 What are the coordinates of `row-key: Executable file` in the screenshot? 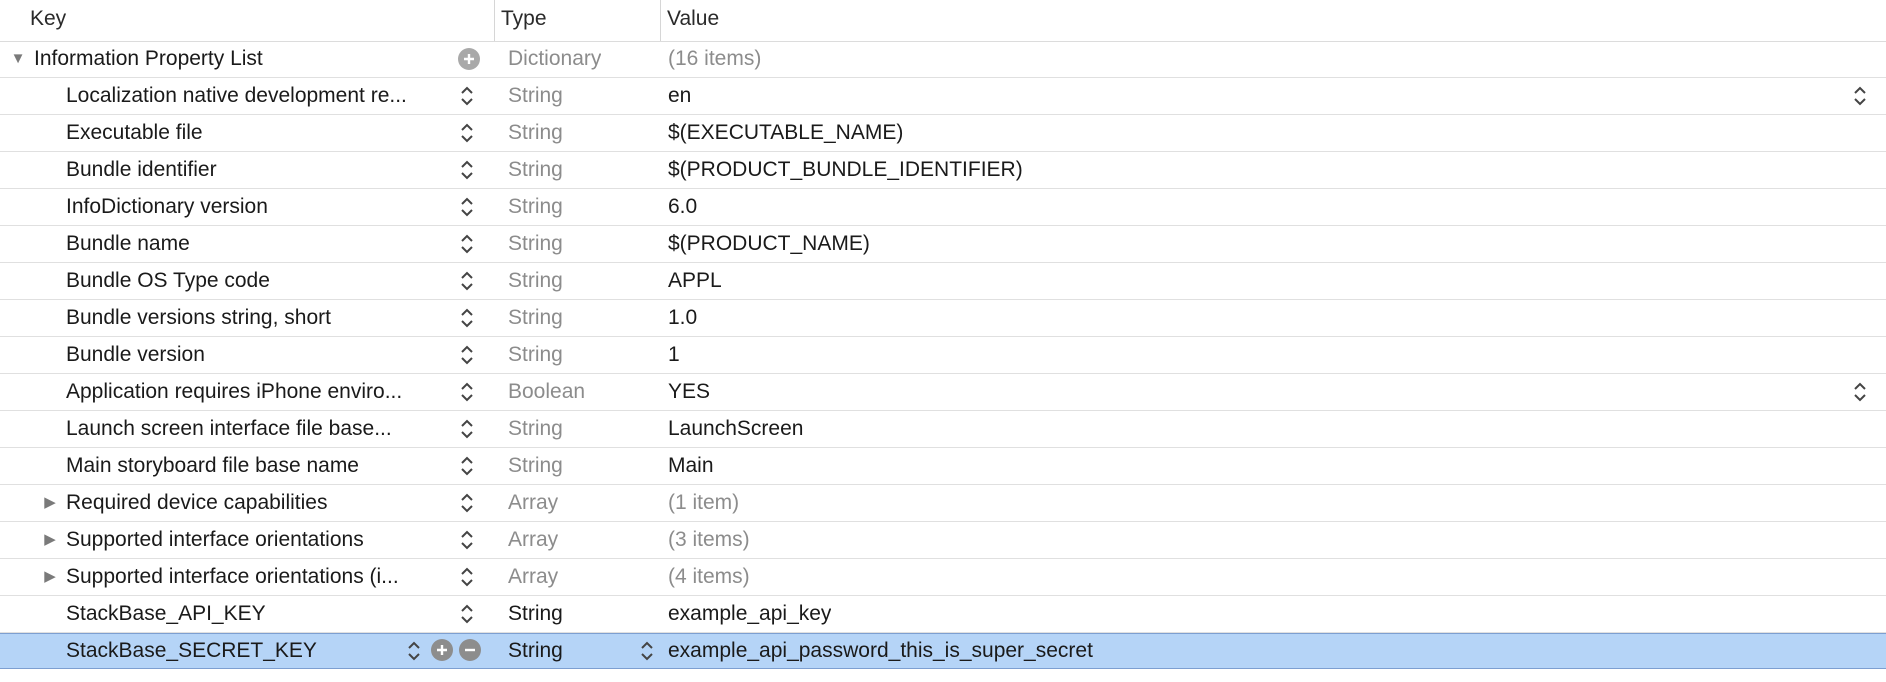 It's located at (258, 133).